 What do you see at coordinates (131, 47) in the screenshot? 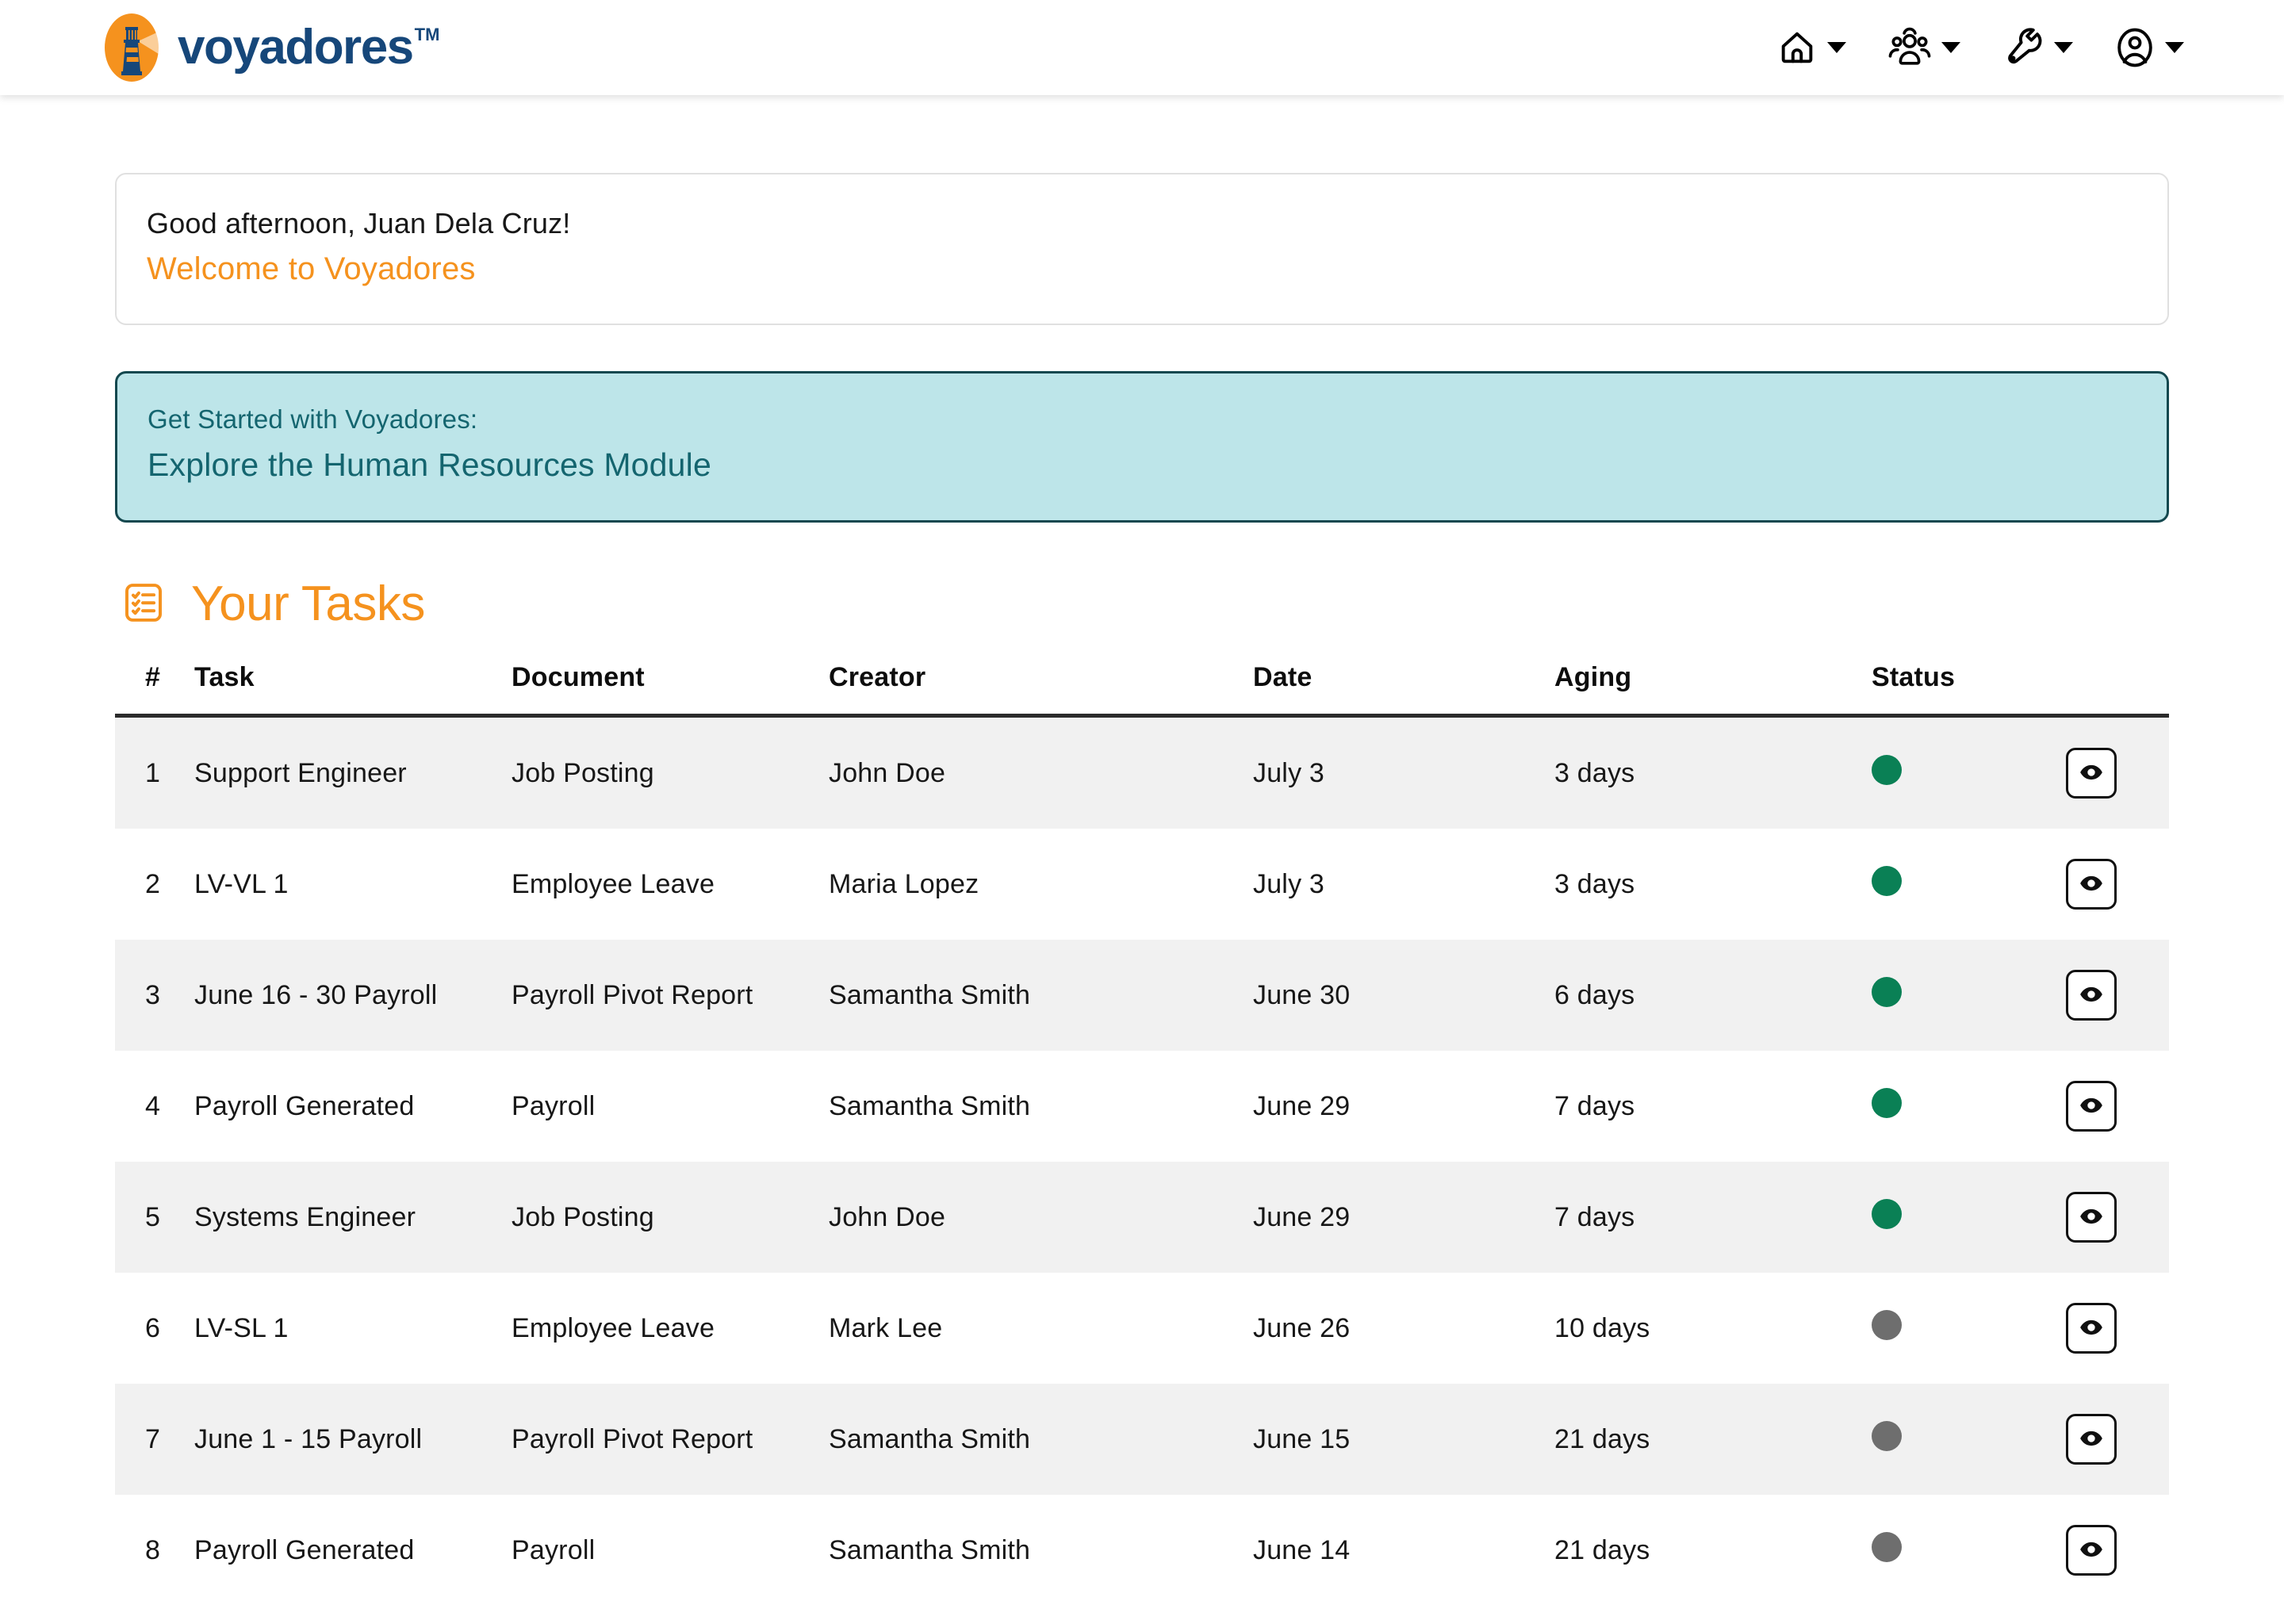
I see `lighthouse-icon` at bounding box center [131, 47].